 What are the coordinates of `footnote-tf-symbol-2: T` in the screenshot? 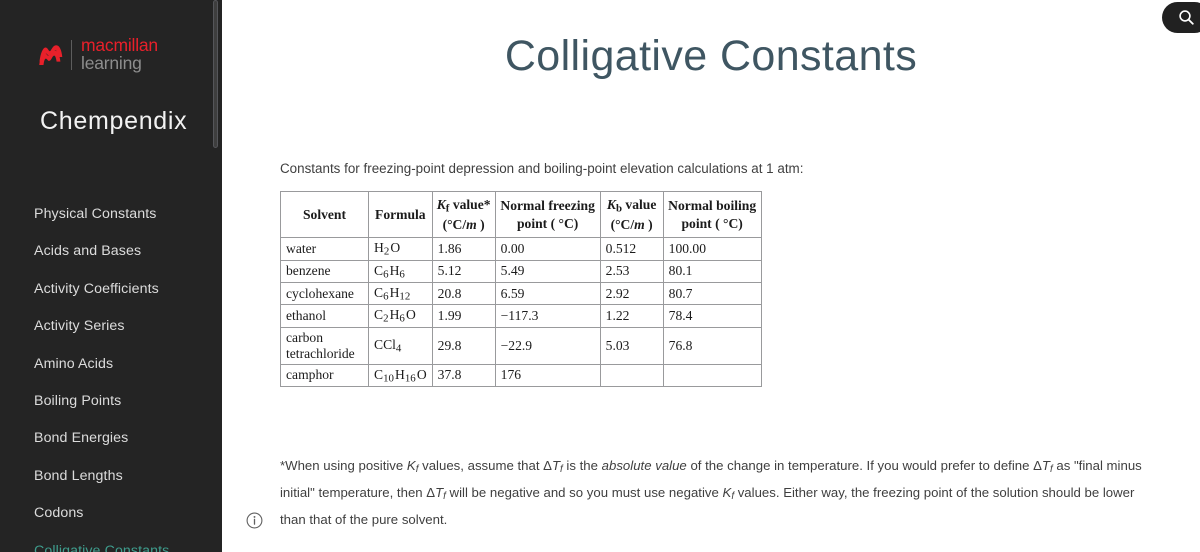 It's located at (1045, 465).